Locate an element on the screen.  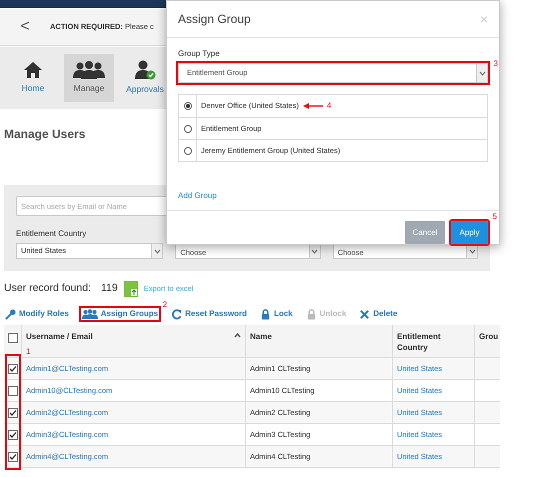
callout-number: 2 is located at coordinates (165, 305).